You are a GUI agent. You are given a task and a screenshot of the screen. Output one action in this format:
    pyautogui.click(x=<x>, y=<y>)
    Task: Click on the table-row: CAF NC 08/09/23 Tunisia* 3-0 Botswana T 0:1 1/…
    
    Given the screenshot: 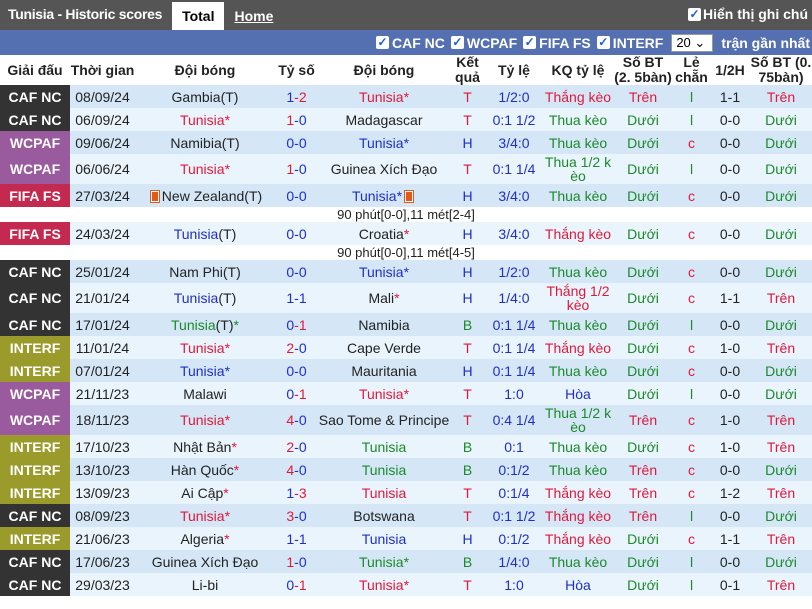 What is the action you would take?
    pyautogui.click(x=406, y=515)
    